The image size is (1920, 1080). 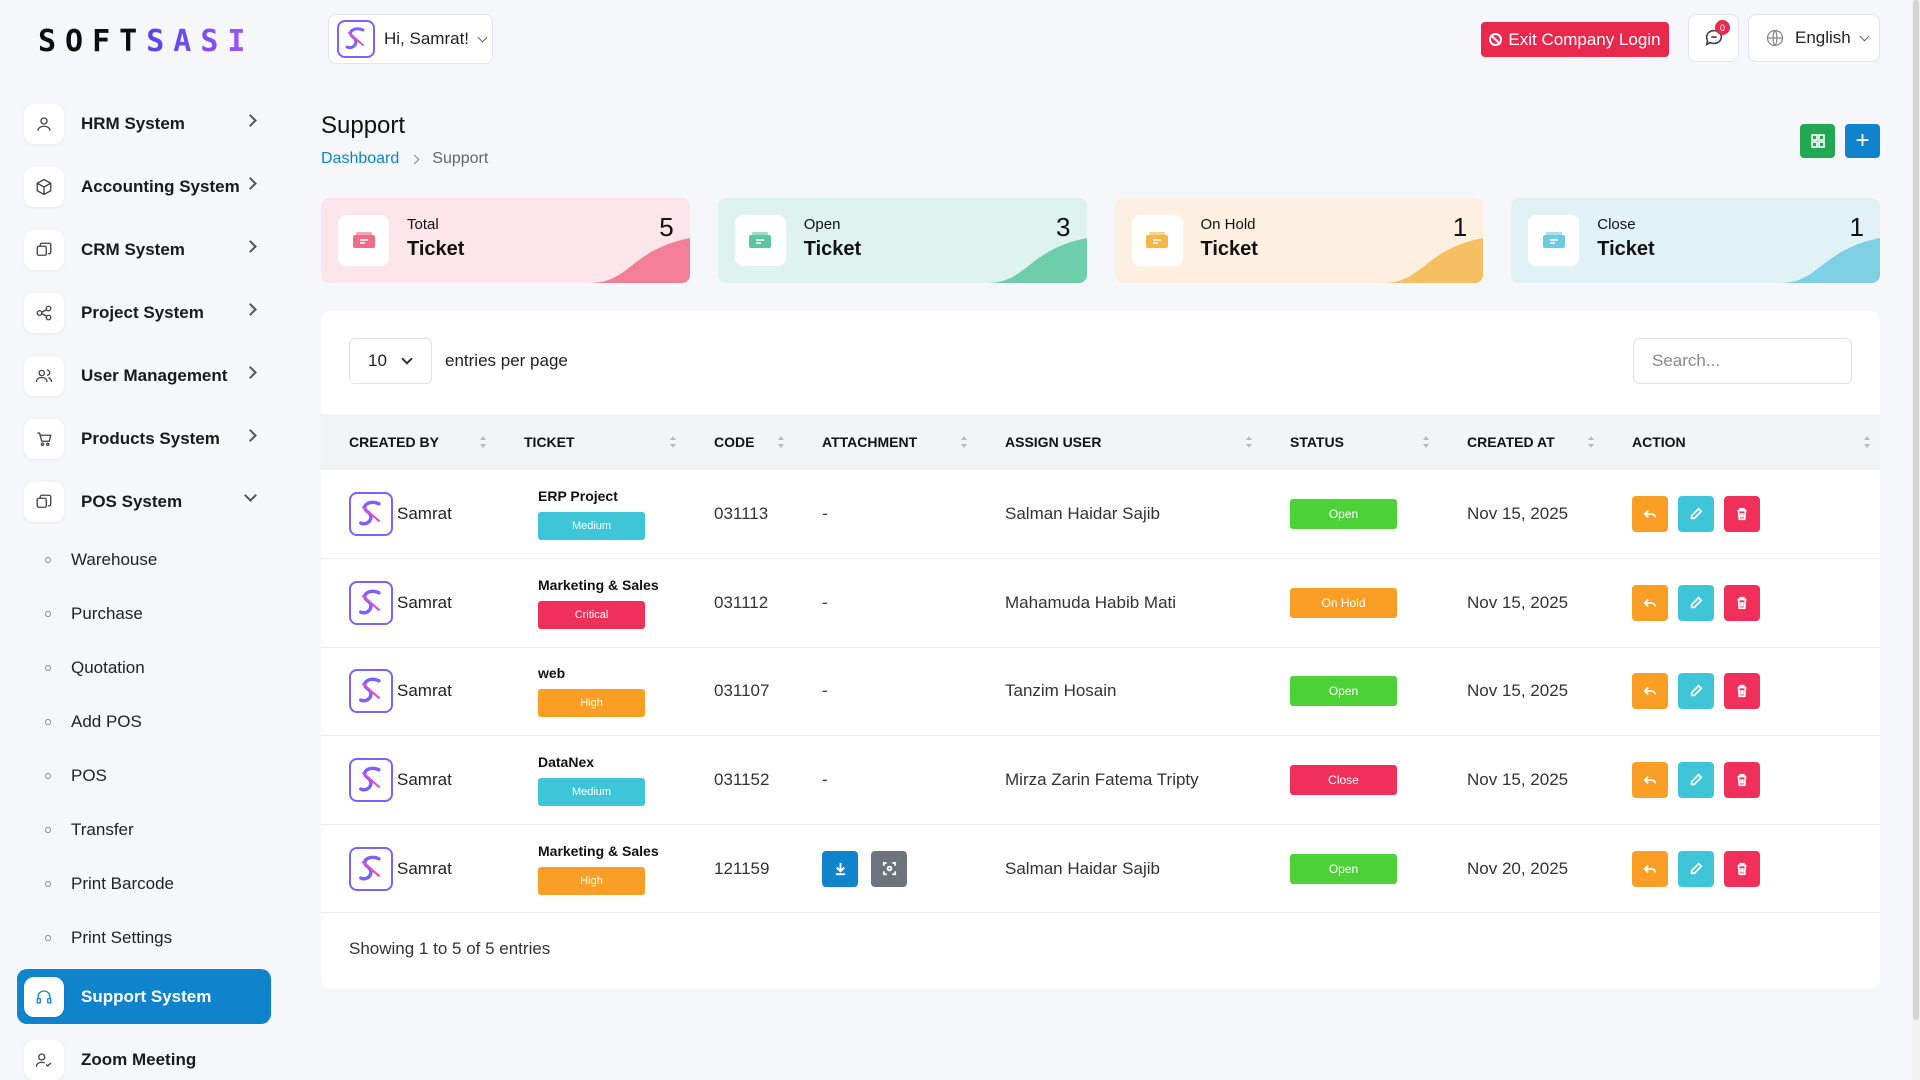 I want to click on sidebar-subitem-pos: POS, so click(x=144, y=776).